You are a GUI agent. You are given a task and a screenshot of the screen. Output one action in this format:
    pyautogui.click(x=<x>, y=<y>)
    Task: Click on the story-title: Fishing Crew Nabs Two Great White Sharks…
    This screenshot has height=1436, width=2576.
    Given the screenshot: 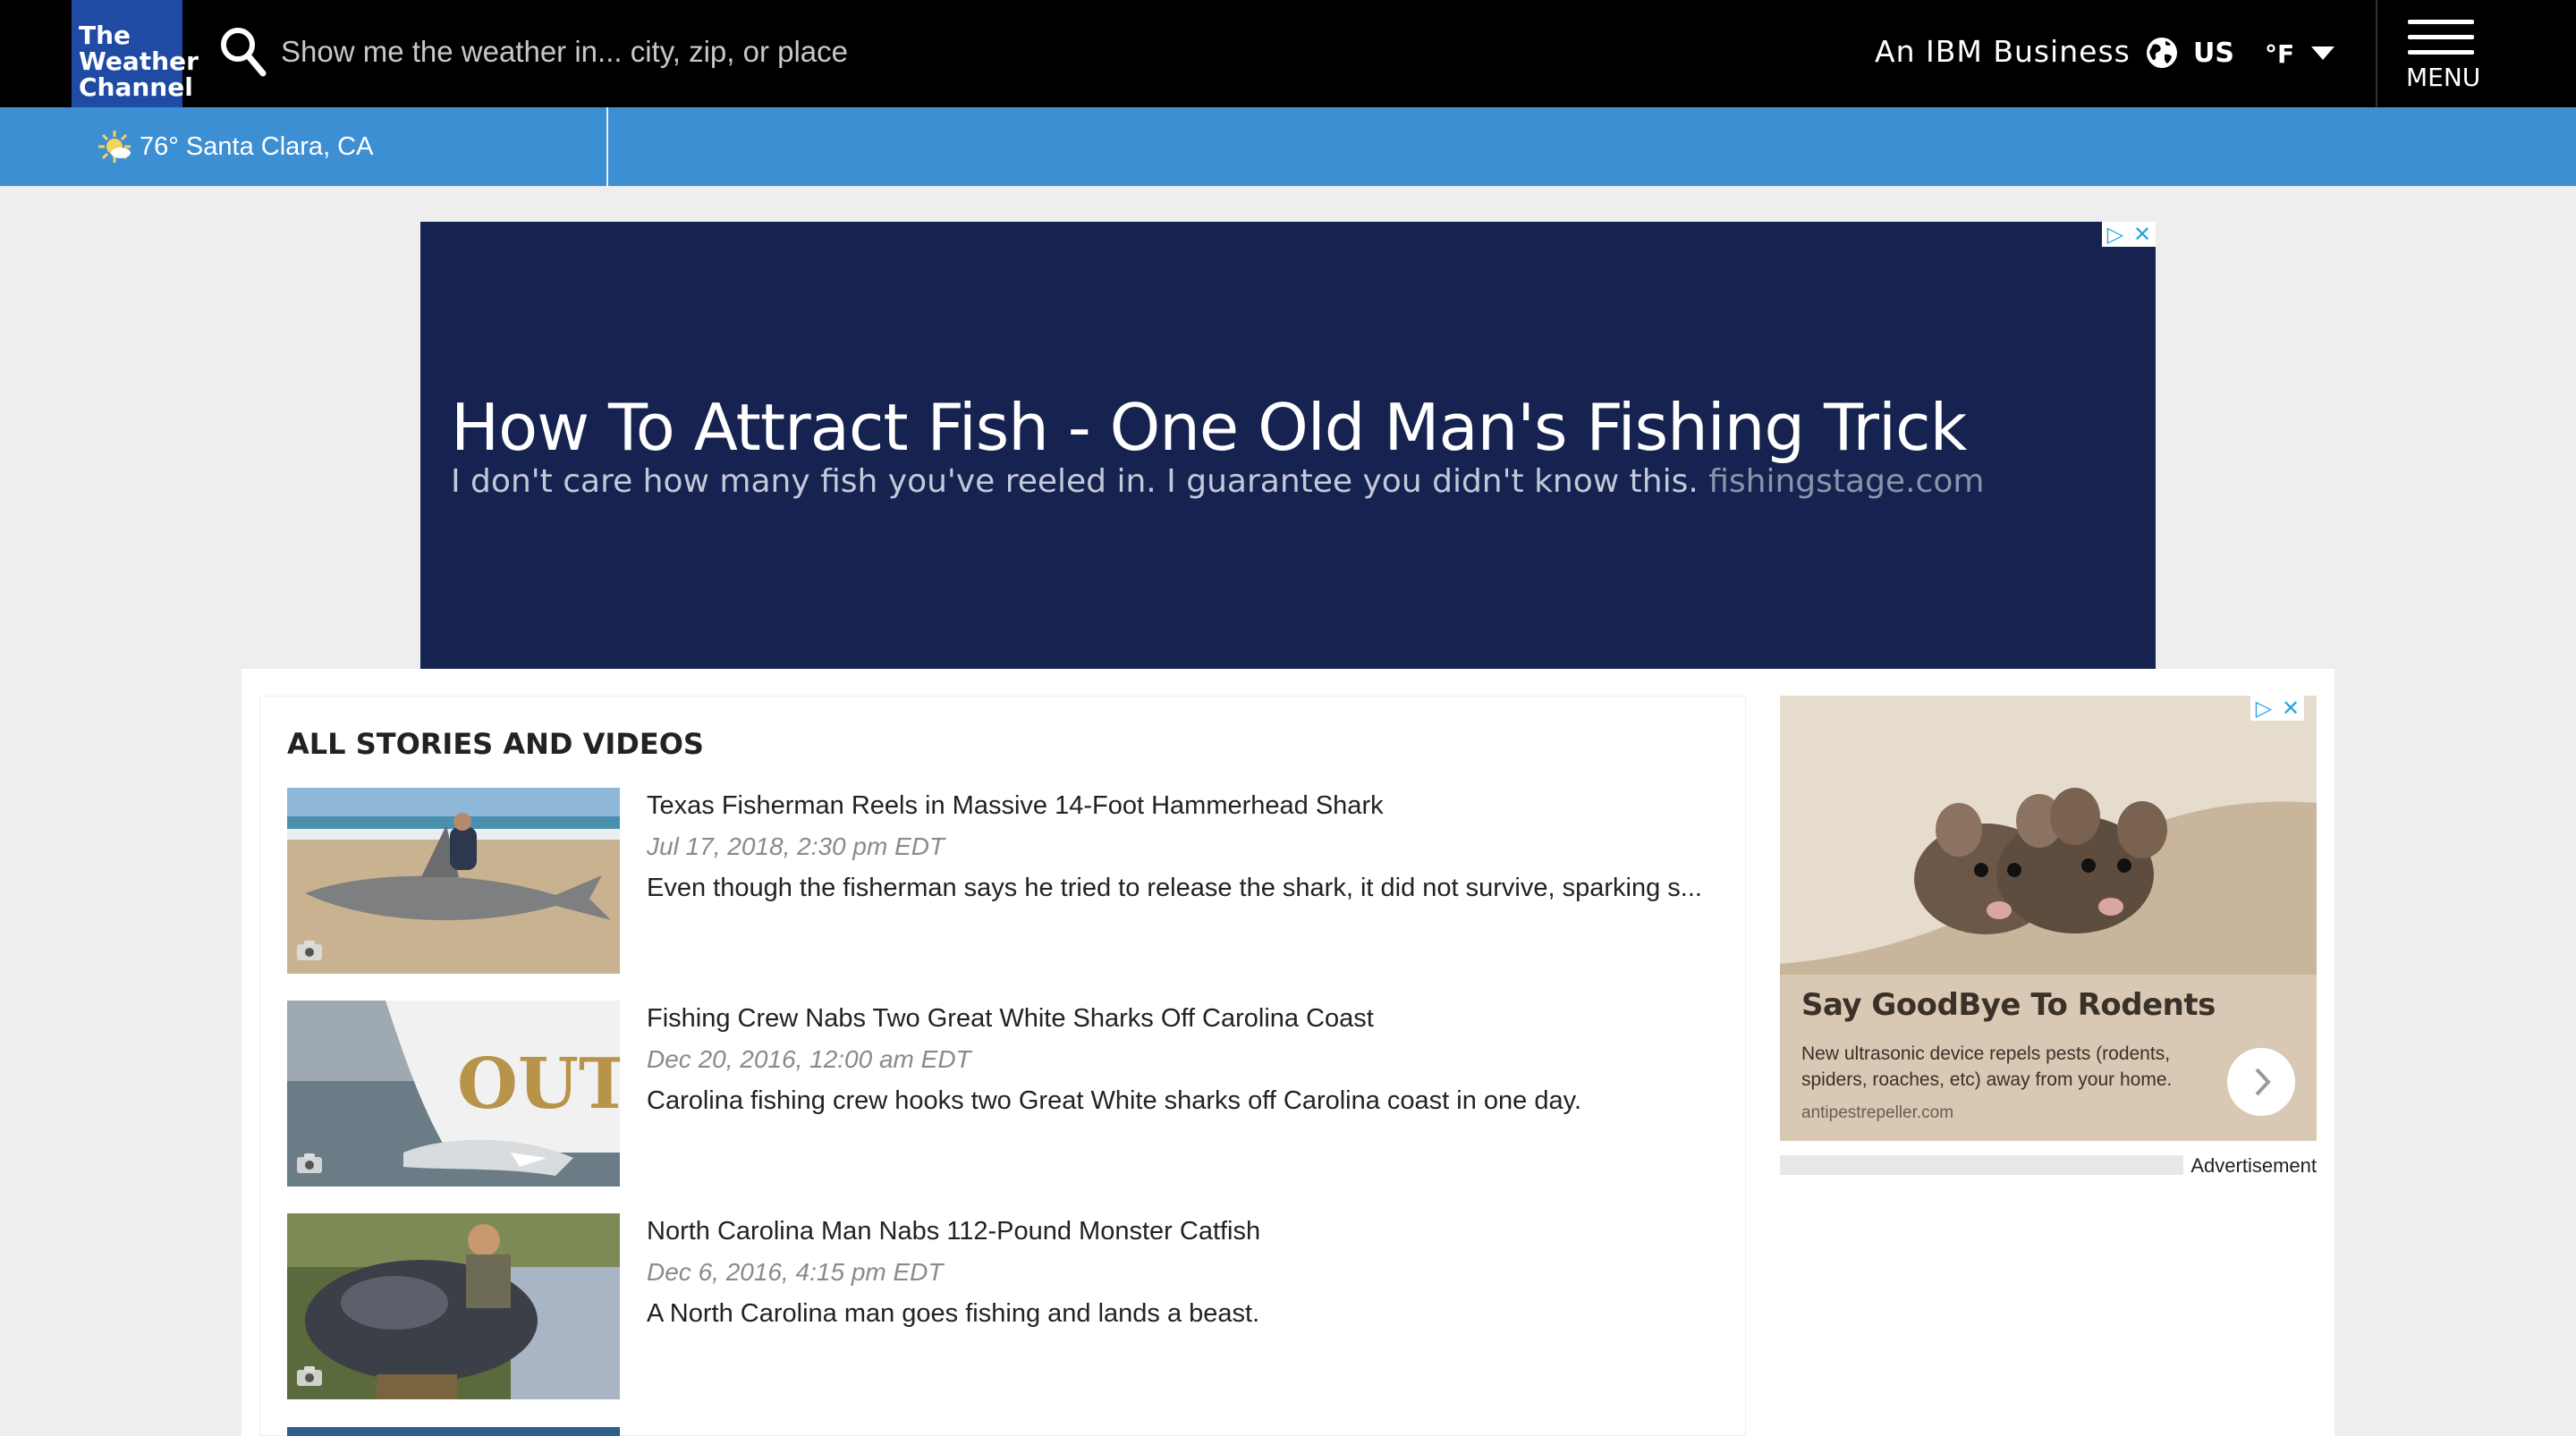 What is the action you would take?
    pyautogui.click(x=1010, y=1019)
    